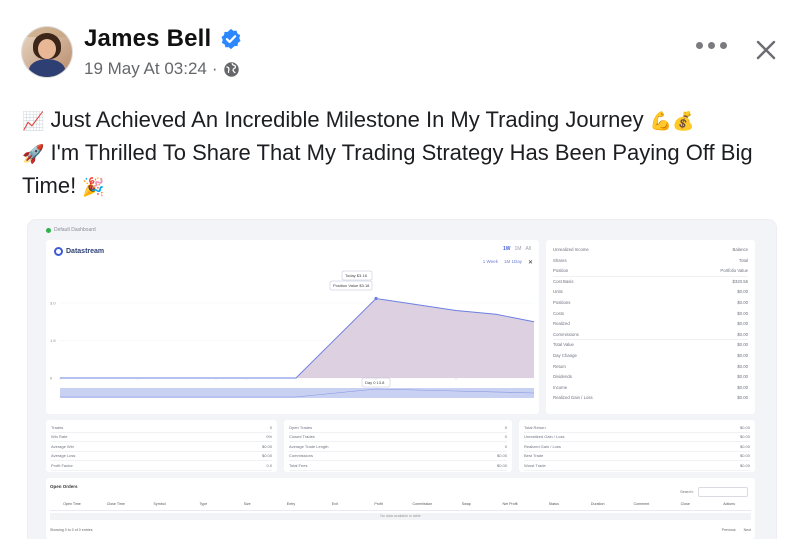 The image size is (800, 539). Describe the element at coordinates (685, 506) in the screenshot. I see `column-header: Close` at that location.